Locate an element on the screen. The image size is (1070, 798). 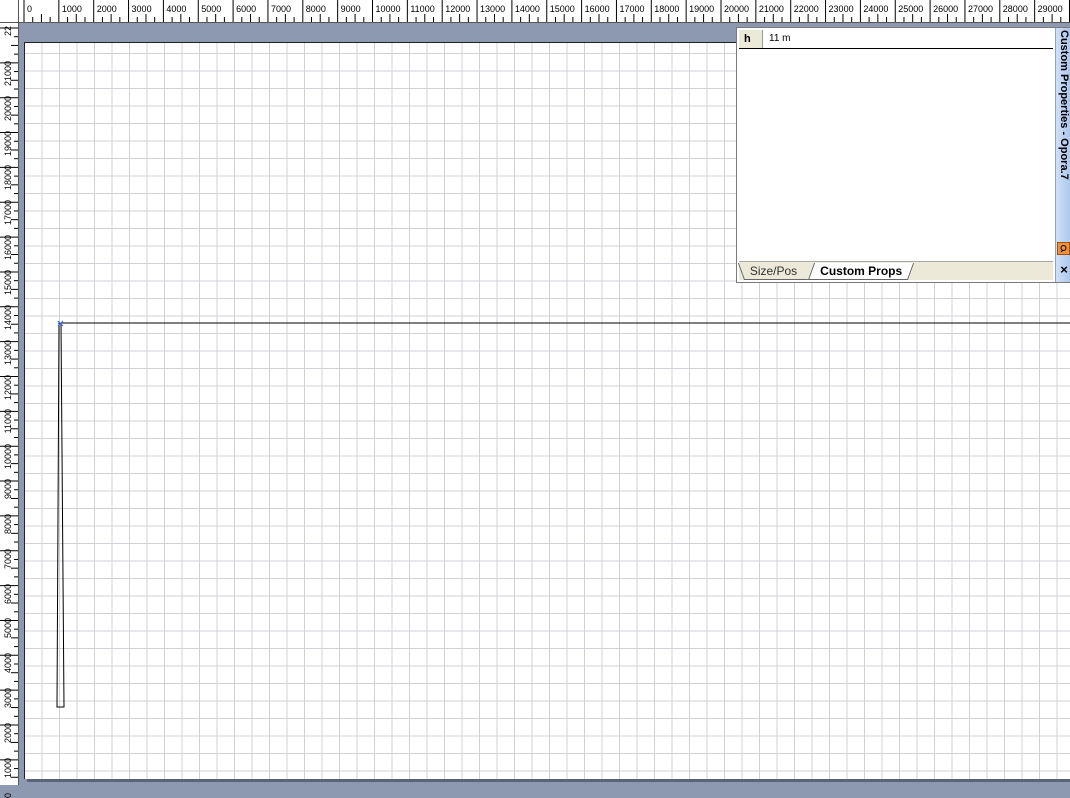
ruler-corner is located at coordinates (9, 11).